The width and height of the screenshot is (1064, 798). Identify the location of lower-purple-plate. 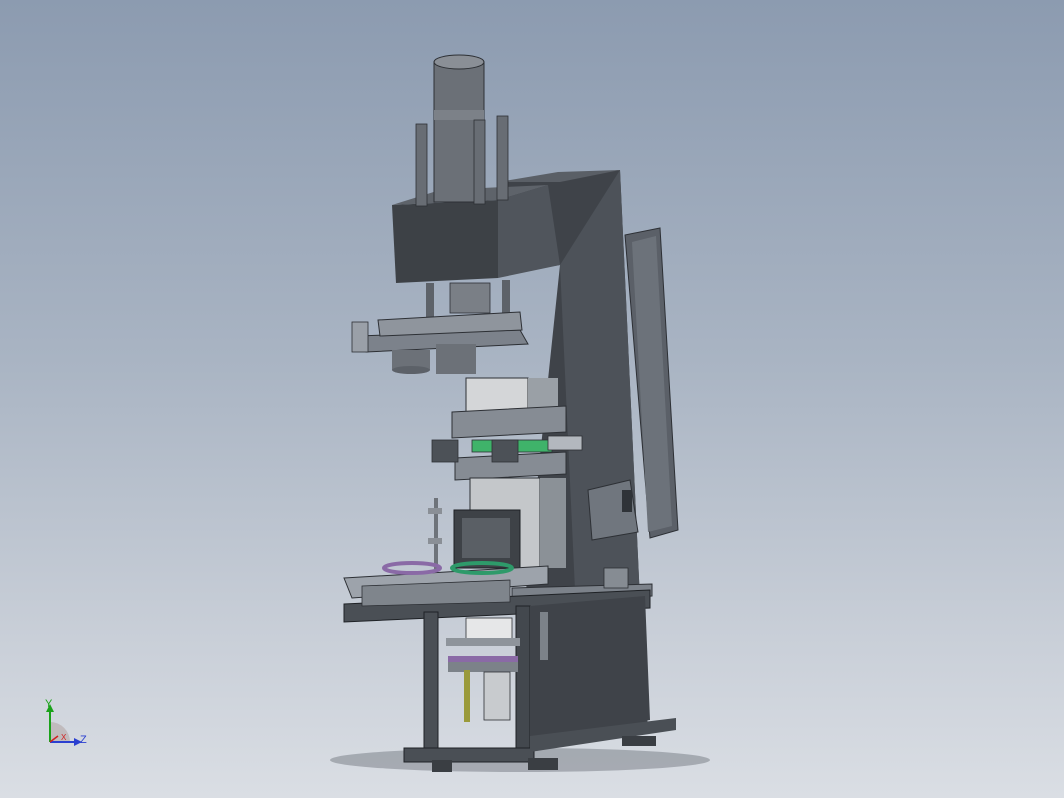
(483, 659).